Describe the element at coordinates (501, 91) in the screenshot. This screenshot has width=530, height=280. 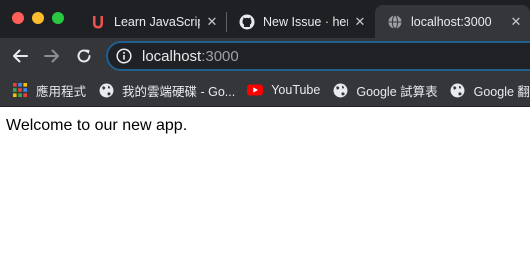
I see `bookmark-label: Google 翻` at that location.